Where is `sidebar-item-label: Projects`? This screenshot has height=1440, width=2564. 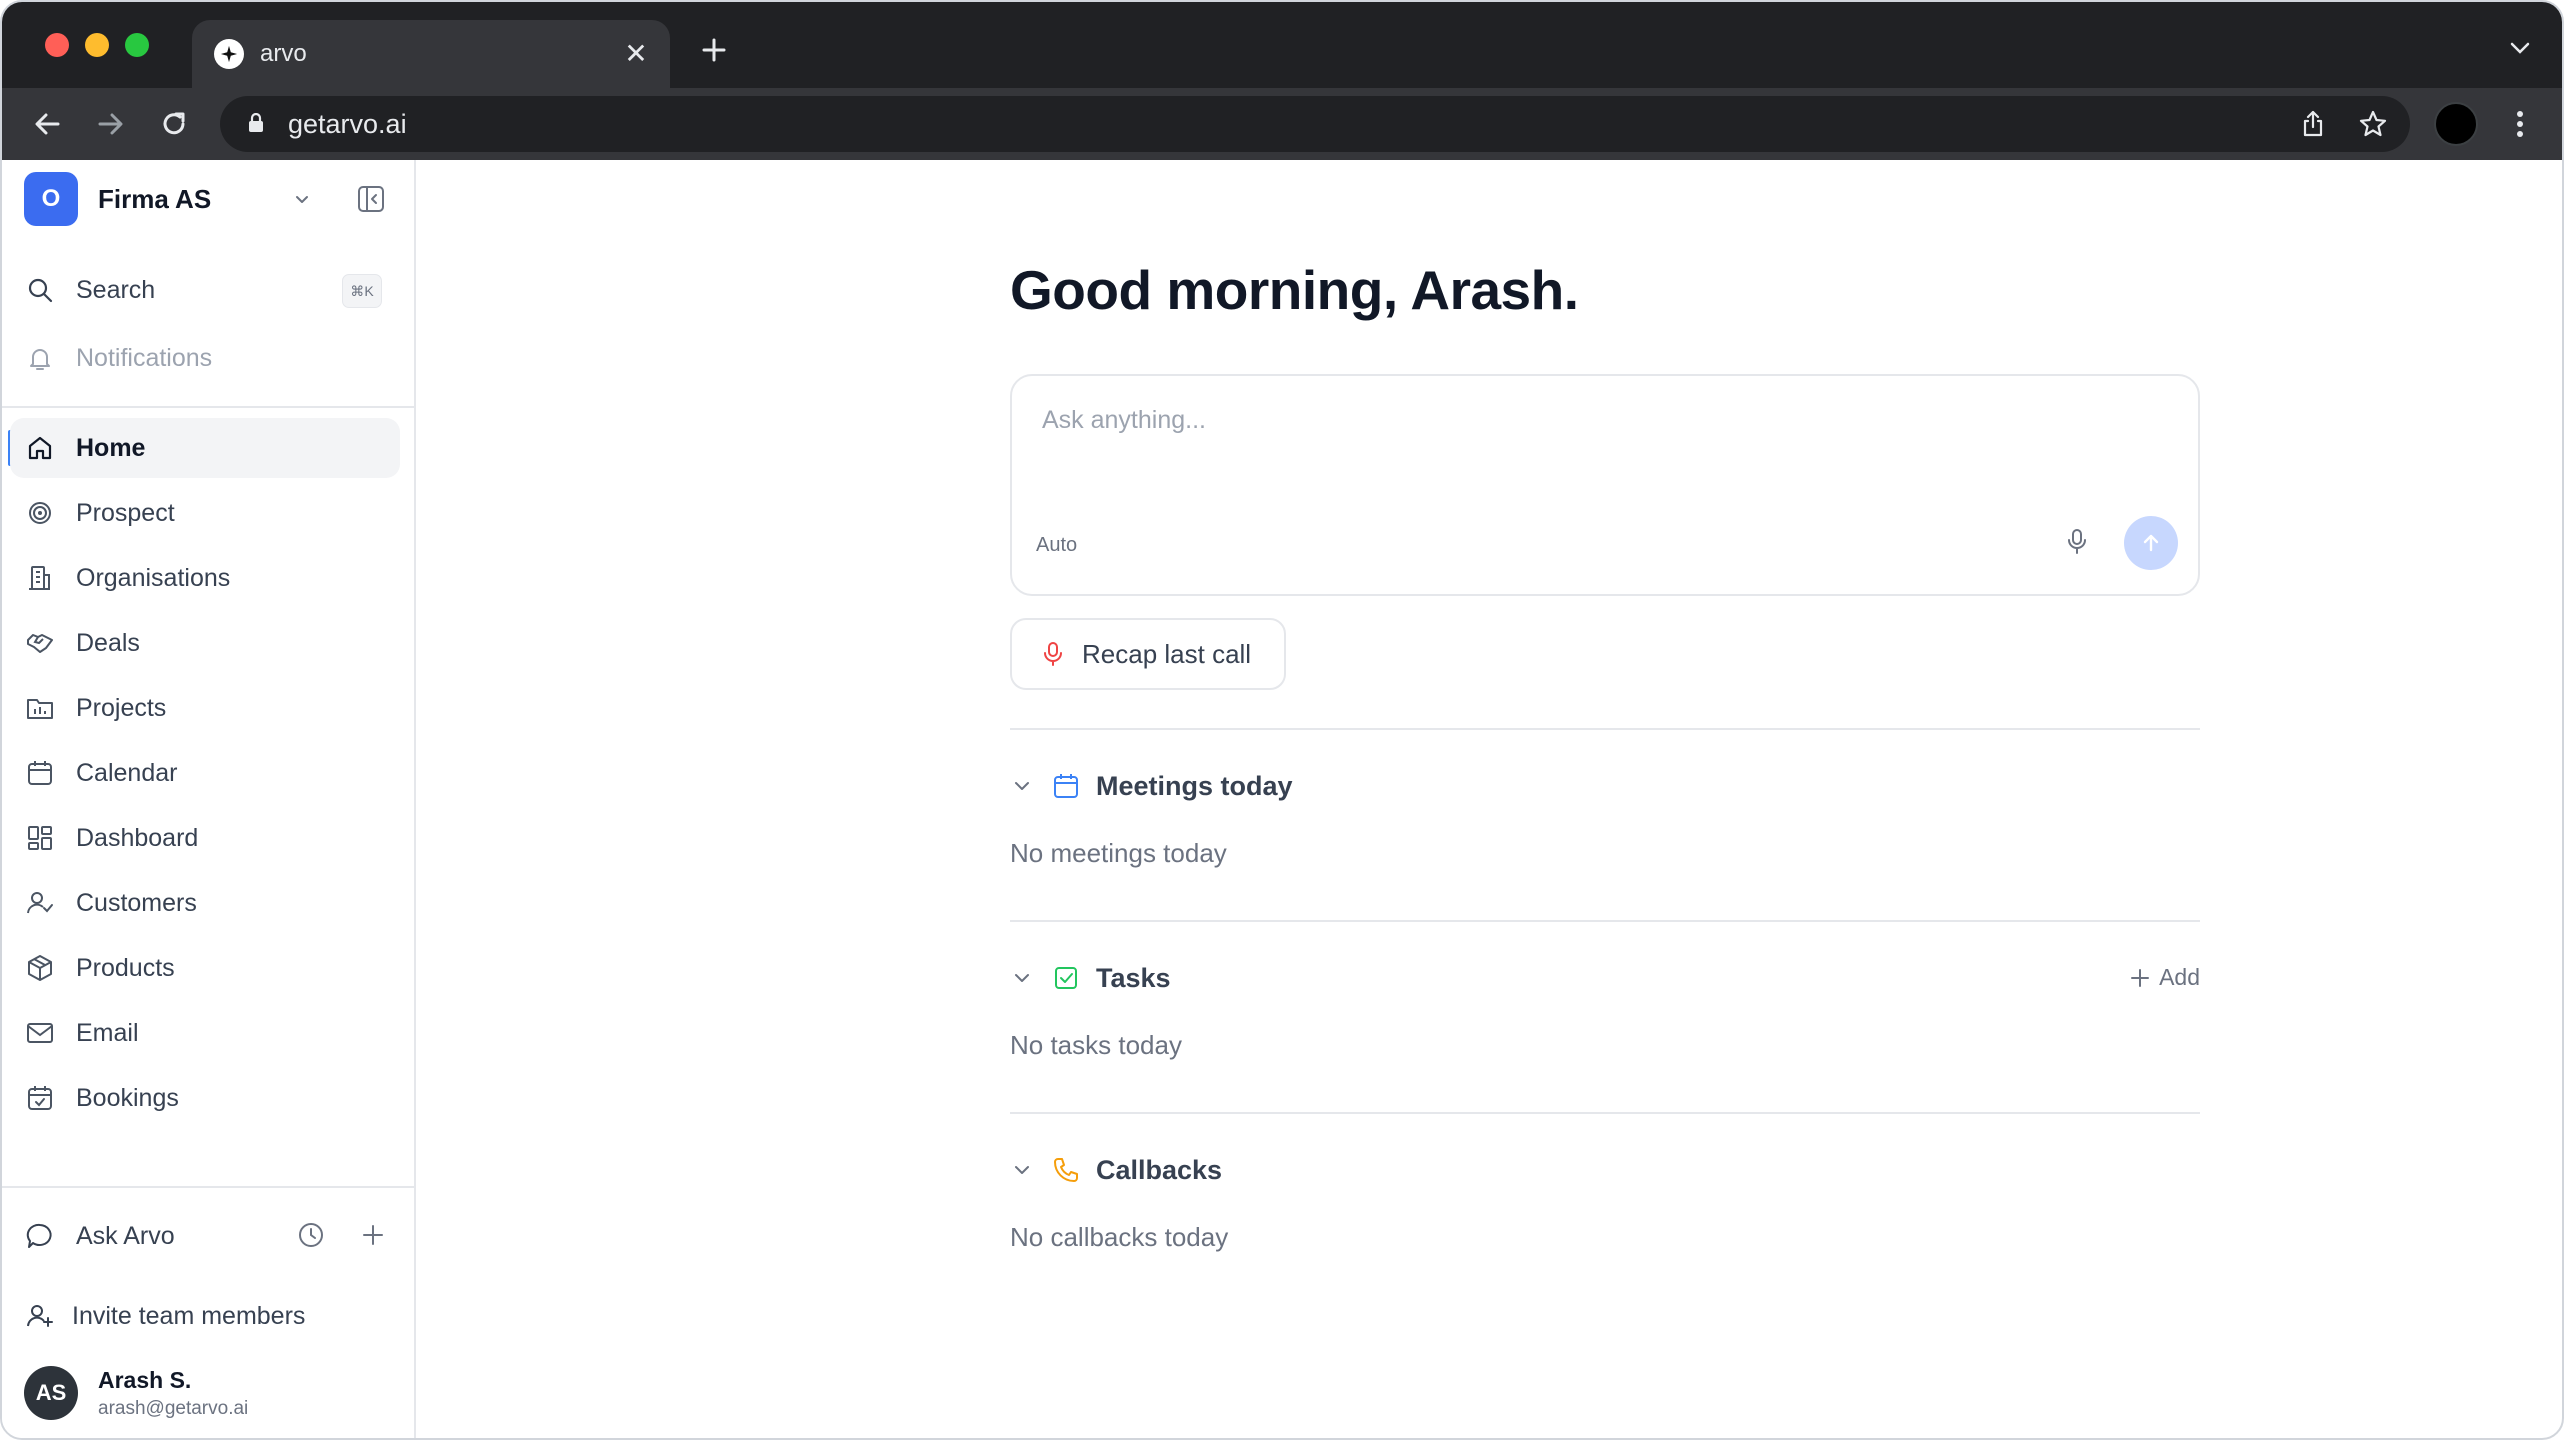 sidebar-item-label: Projects is located at coordinates (121, 707).